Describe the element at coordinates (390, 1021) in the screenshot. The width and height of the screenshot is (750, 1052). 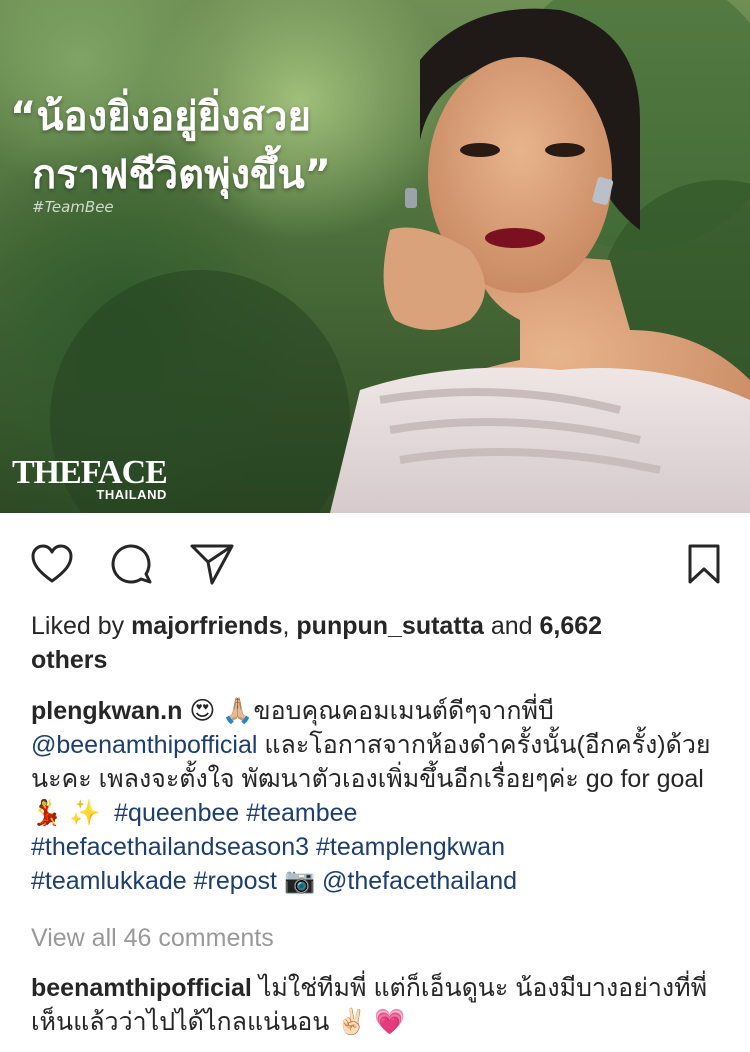
I see `growing-heart-emoji: 💗` at that location.